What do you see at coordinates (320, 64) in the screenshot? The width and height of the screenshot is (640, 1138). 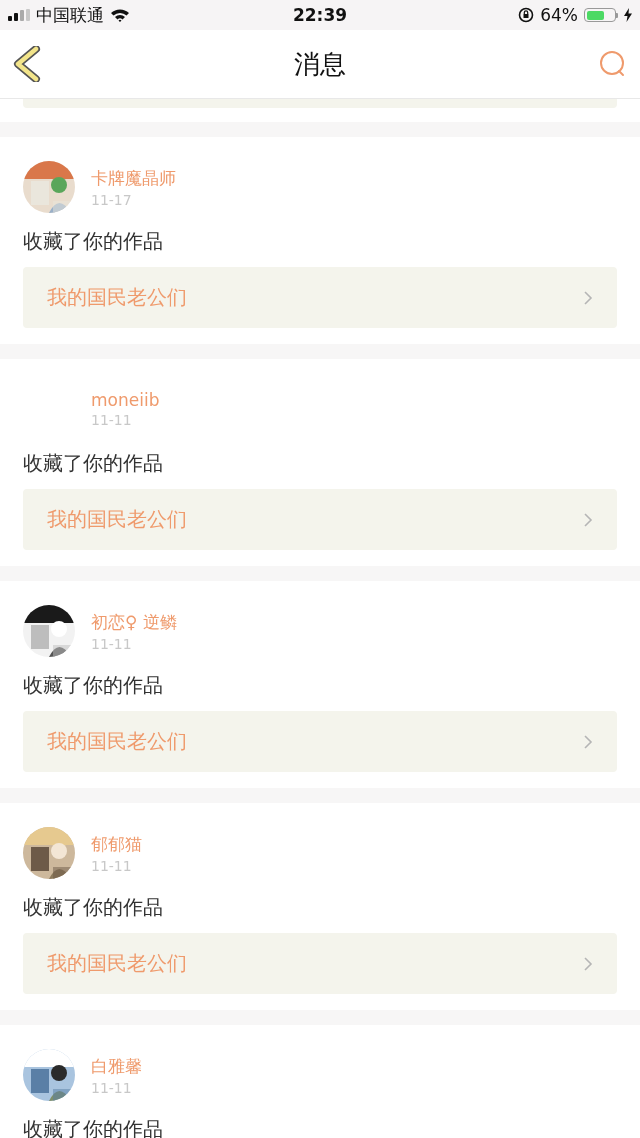 I see `page-title: 消息` at bounding box center [320, 64].